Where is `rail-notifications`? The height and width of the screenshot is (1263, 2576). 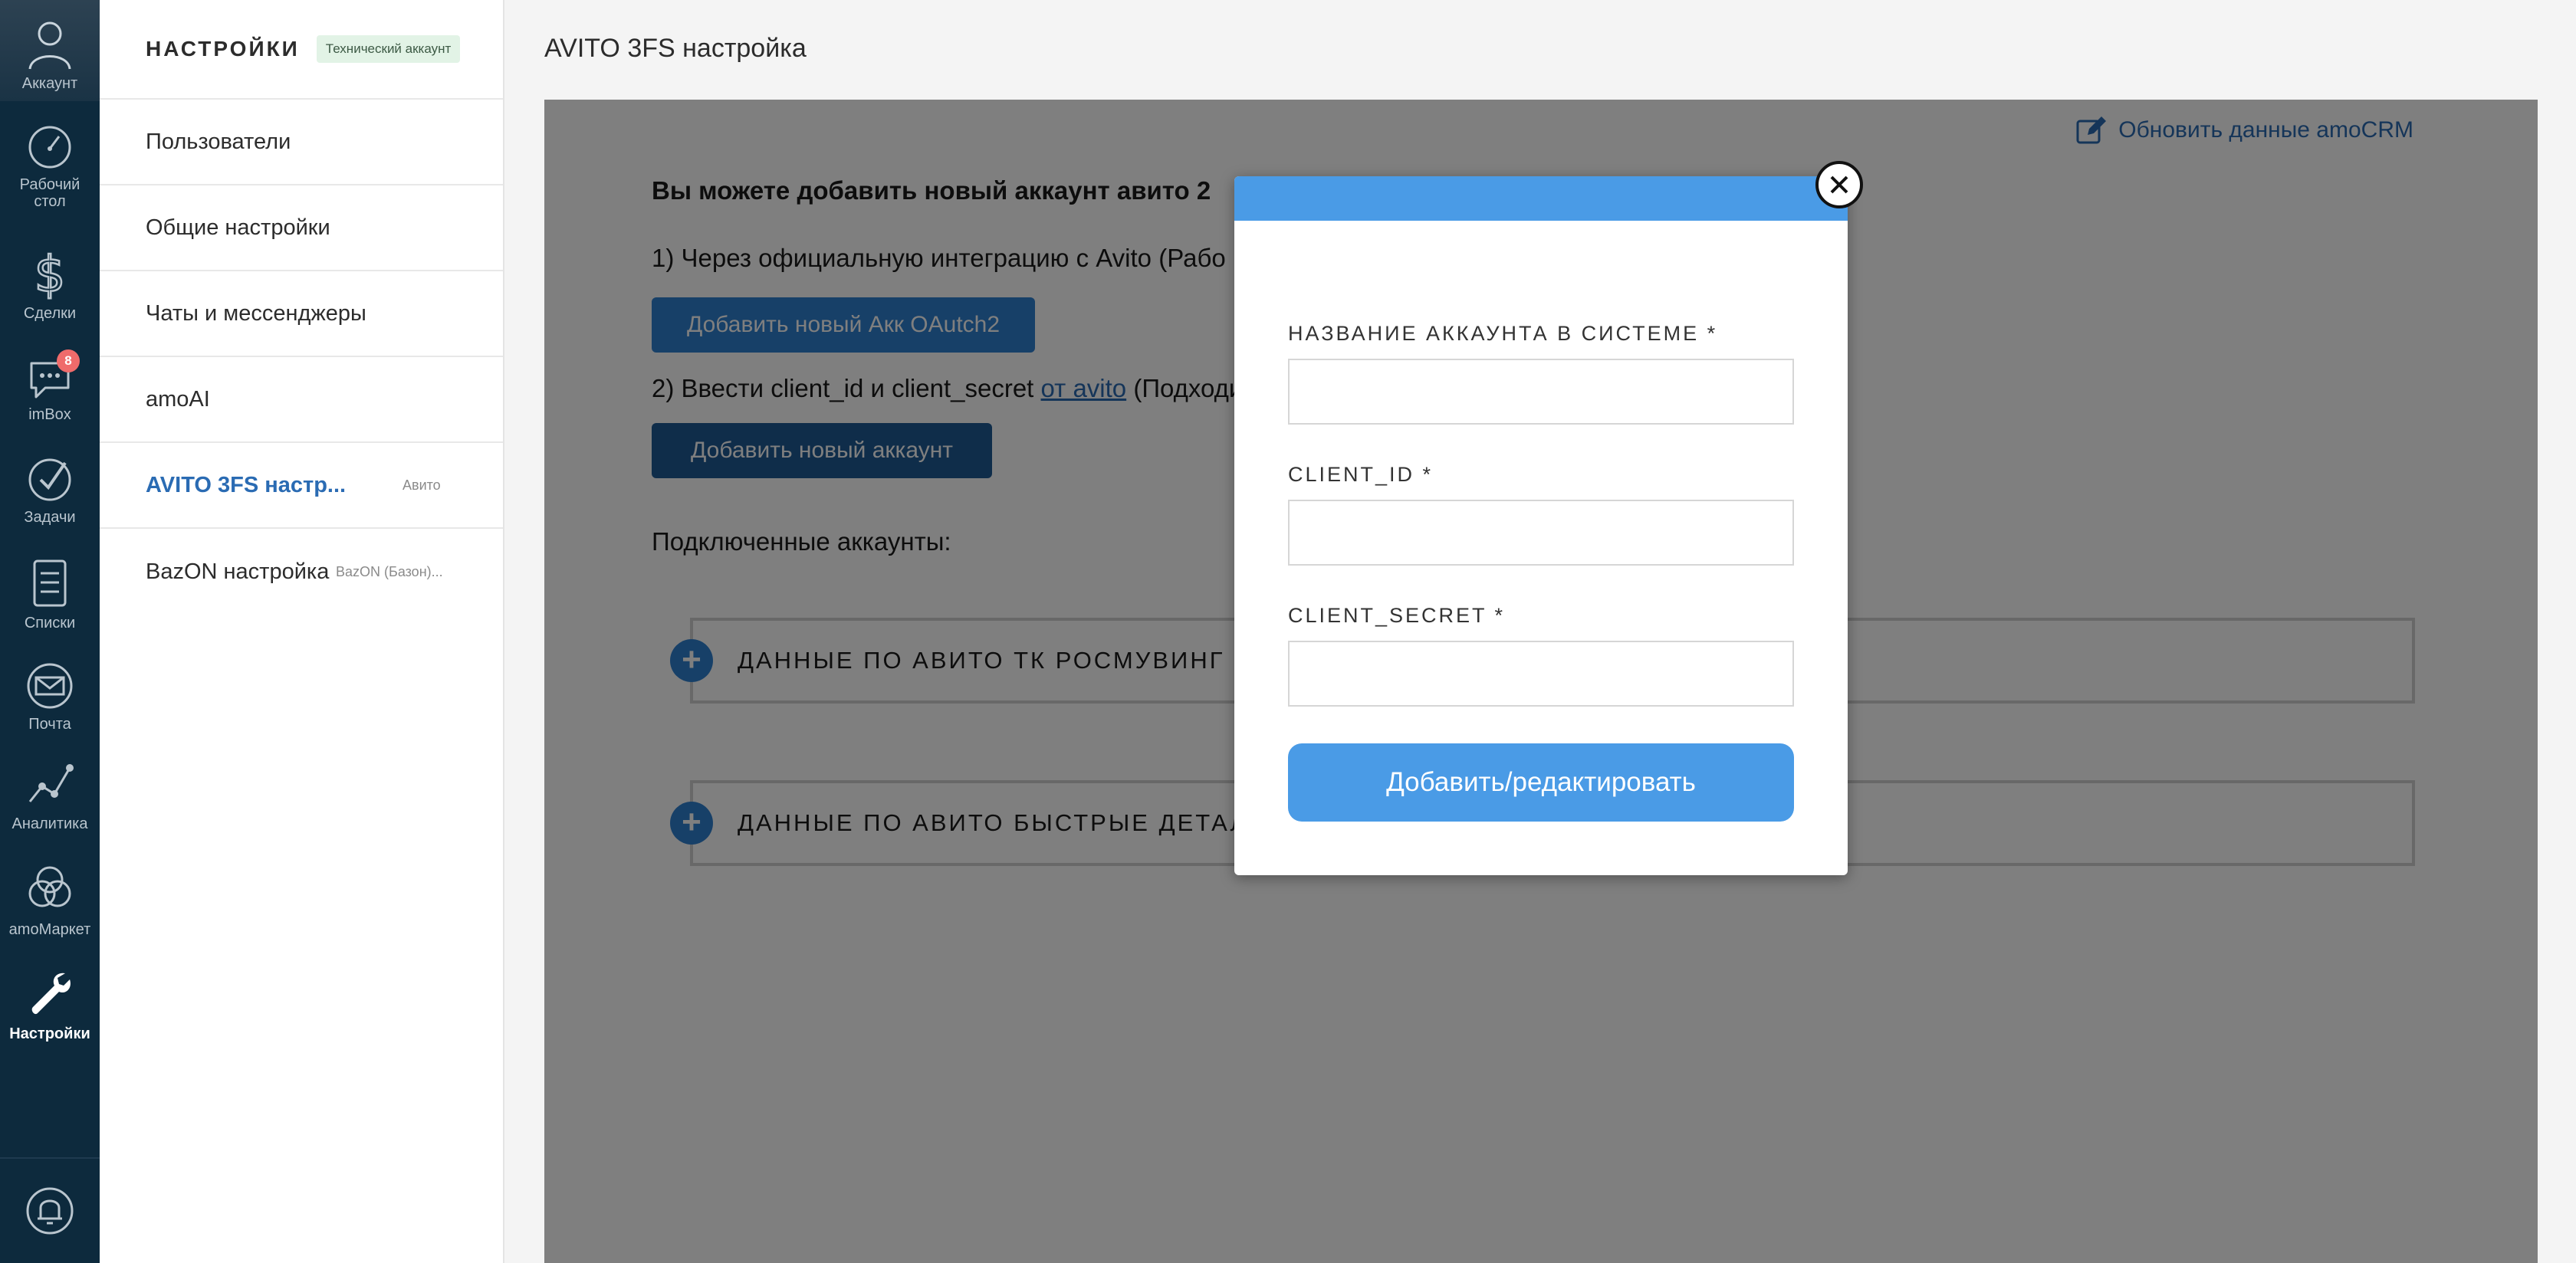
rail-notifications is located at coordinates (50, 1214).